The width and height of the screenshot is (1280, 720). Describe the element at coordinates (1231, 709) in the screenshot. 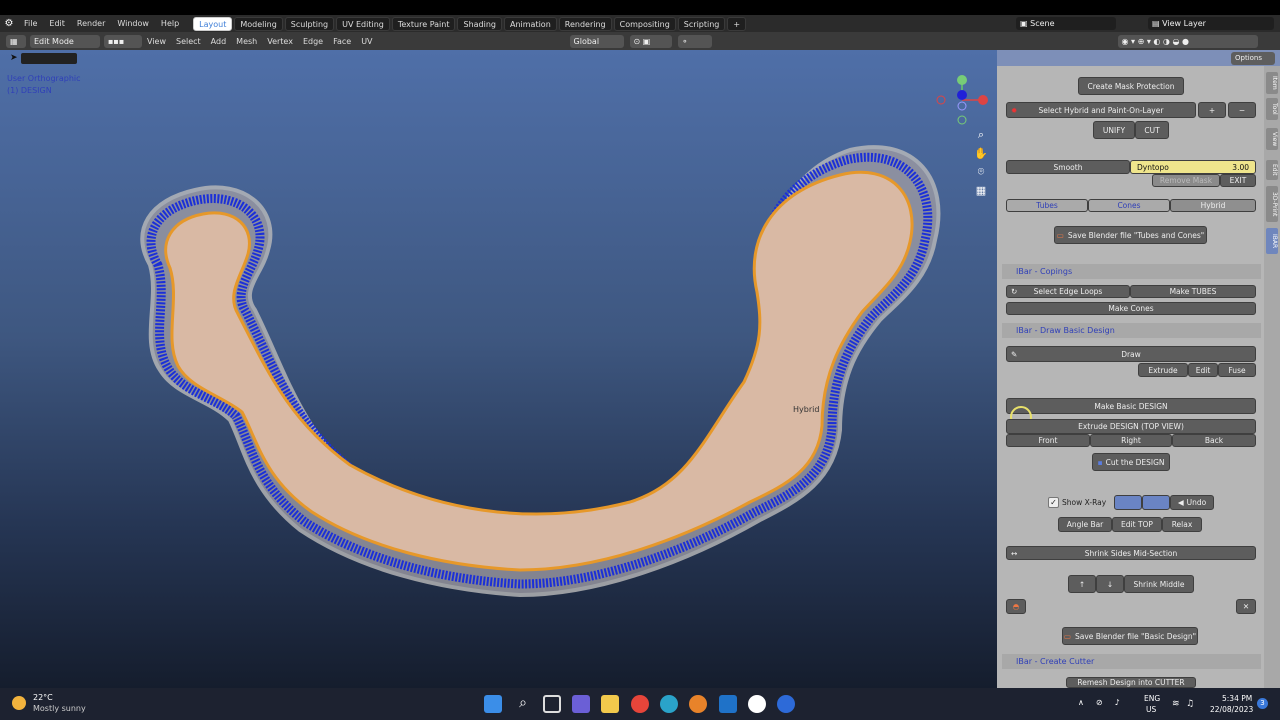

I see `clock-date: 22/08/2023` at that location.